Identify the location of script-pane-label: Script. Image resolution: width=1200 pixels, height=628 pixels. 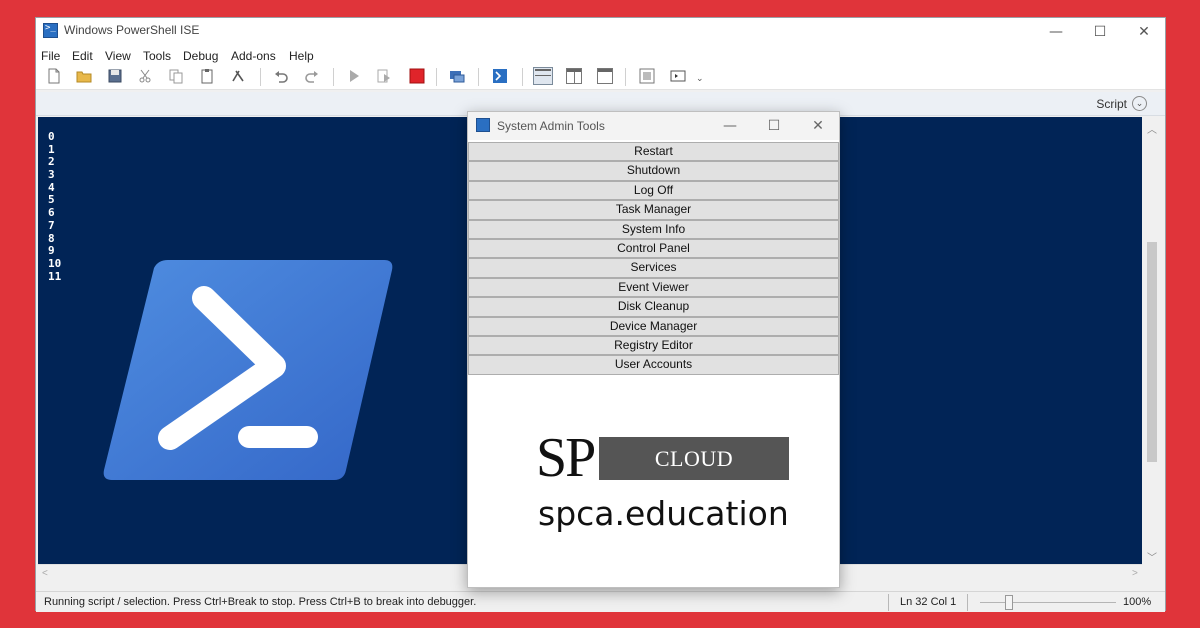
(1111, 104).